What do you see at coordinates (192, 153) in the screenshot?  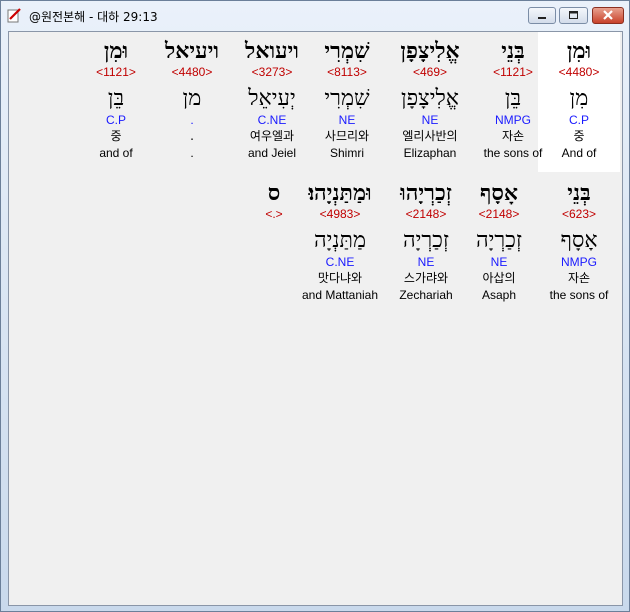 I see `english-gloss: .` at bounding box center [192, 153].